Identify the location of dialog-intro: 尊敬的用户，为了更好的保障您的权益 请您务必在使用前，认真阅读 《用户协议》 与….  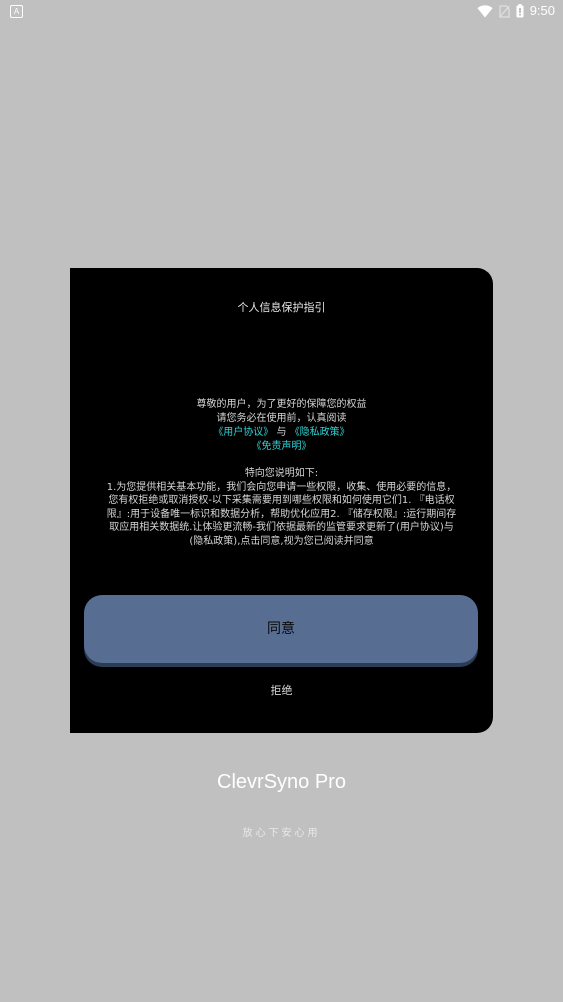
(281, 426).